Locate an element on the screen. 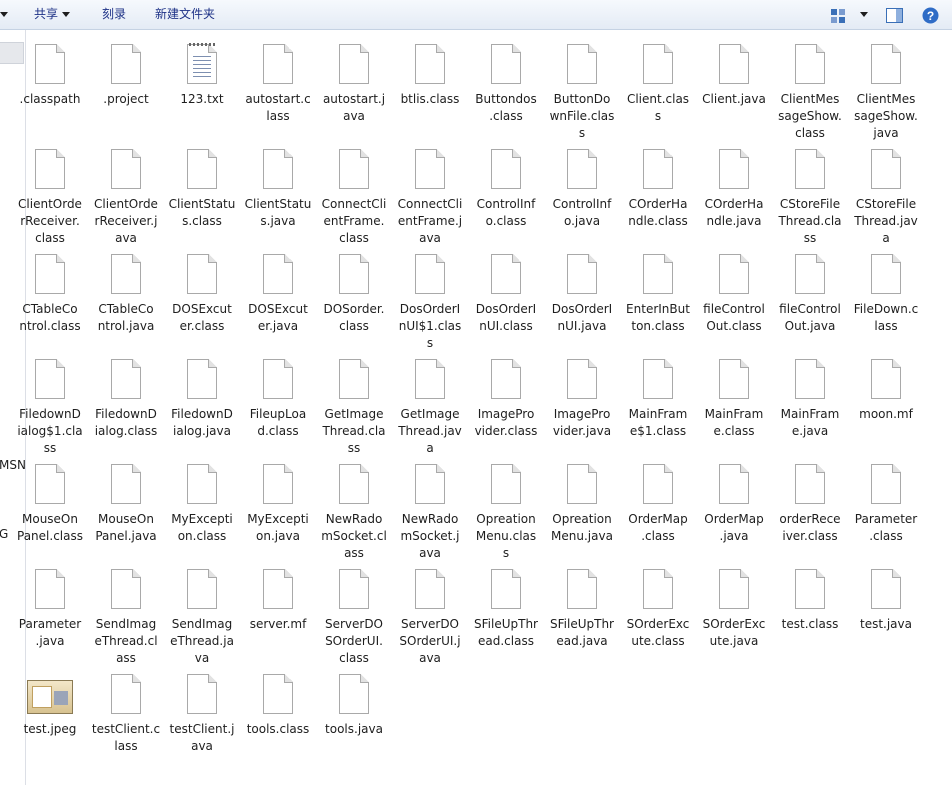  chevron-down-icon is located at coordinates (4, 14).